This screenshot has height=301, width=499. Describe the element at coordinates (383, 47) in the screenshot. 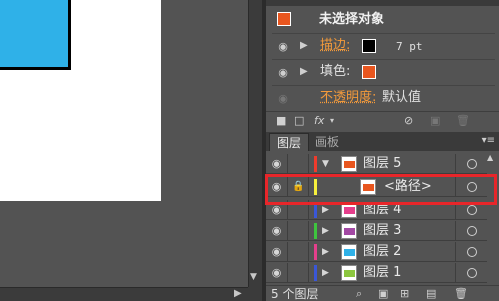

I see `stroke-row: ◉ ▶ 描边: 7 pt` at that location.